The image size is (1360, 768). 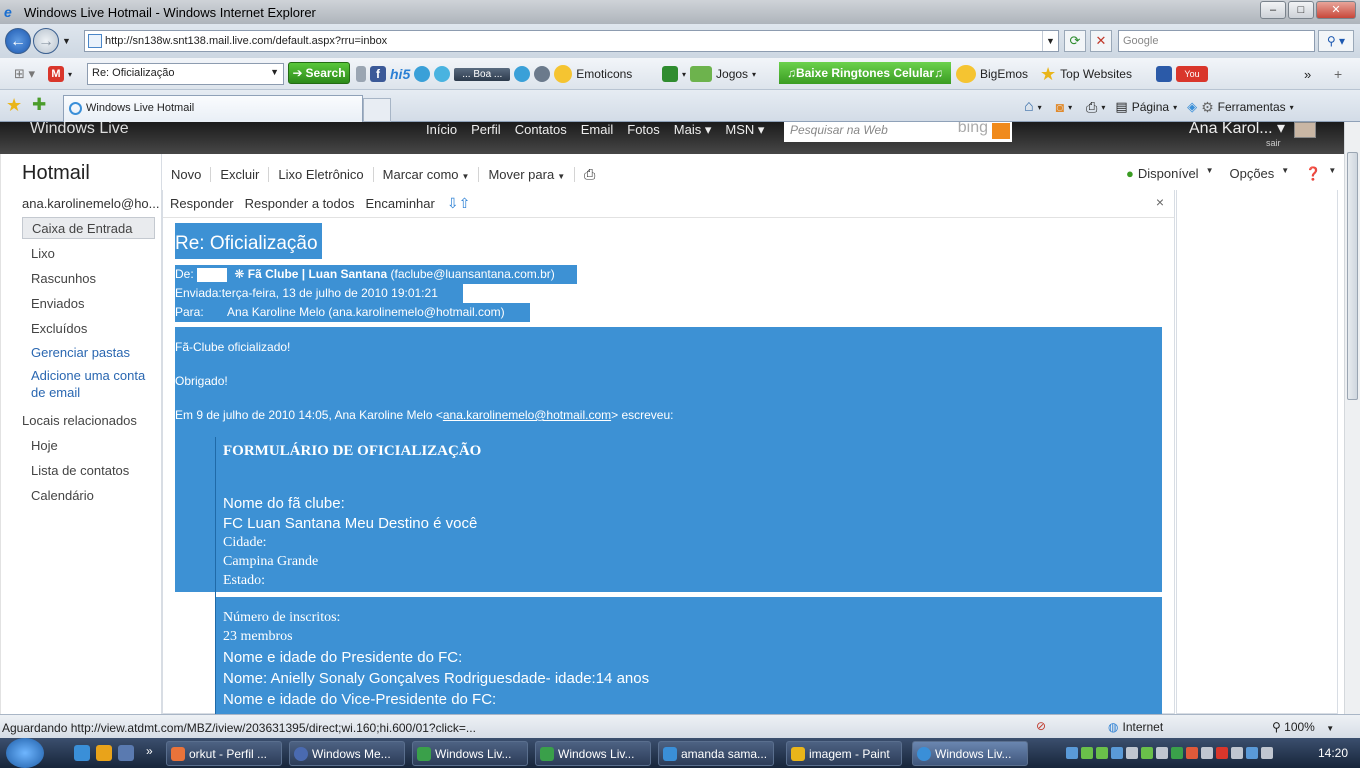 What do you see at coordinates (1338, 74) in the screenshot?
I see `toolbar-add-icon: +` at bounding box center [1338, 74].